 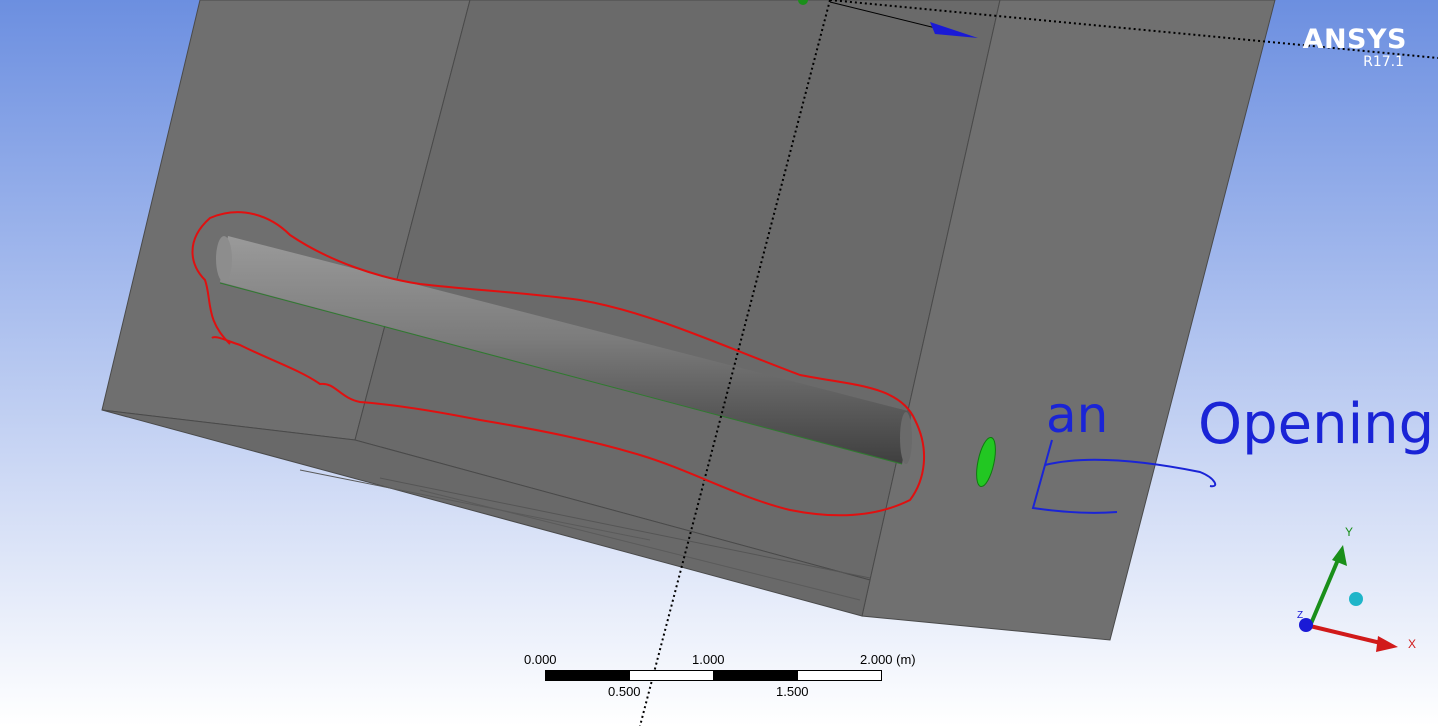 I want to click on scale-tick-1.5: 1.500, so click(x=792, y=691).